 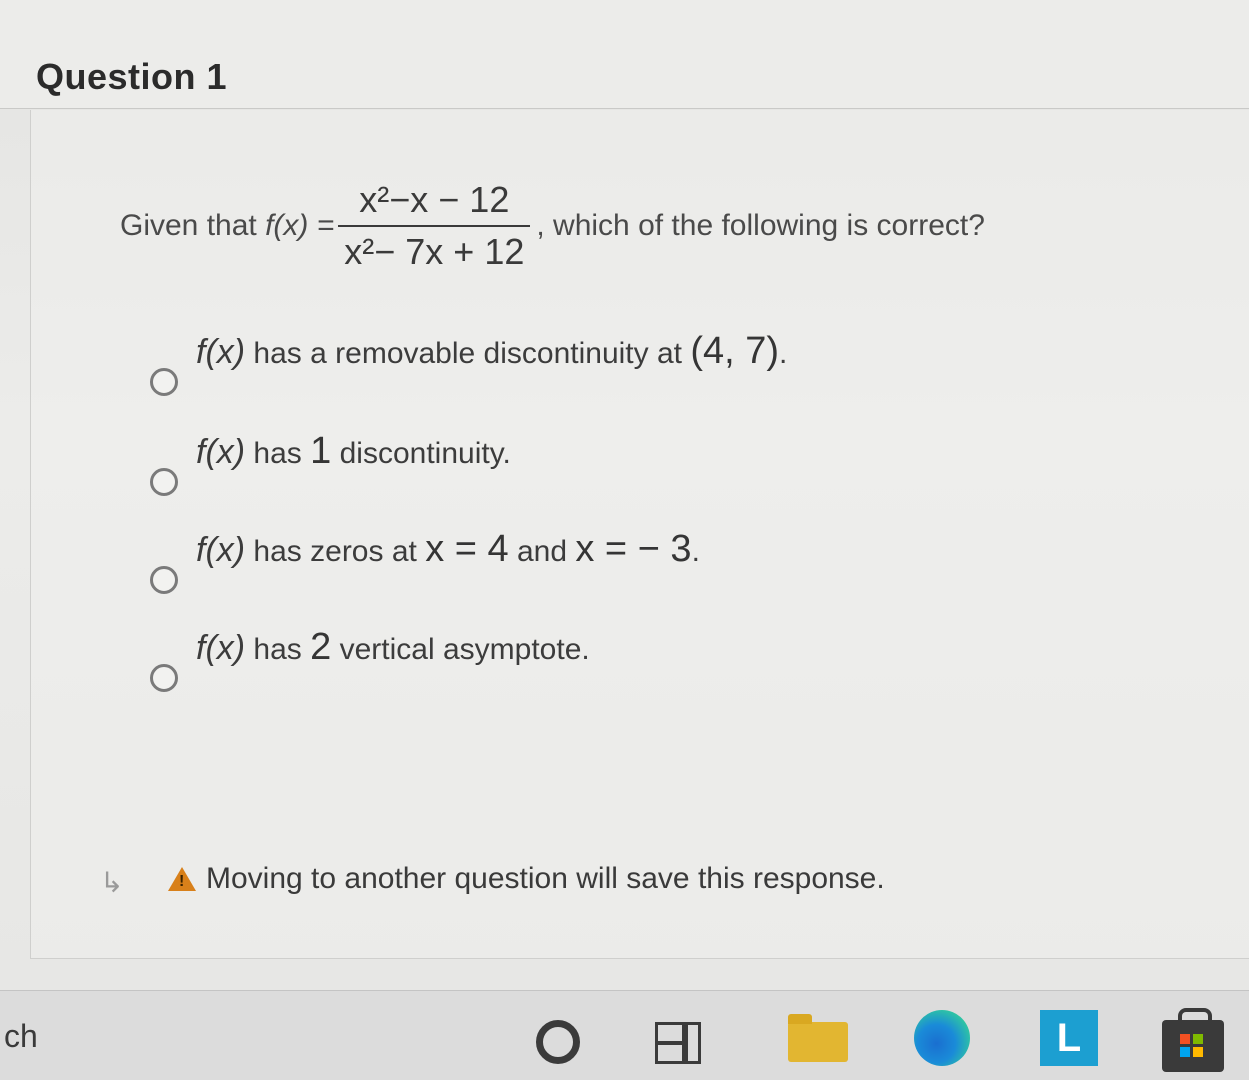 I want to click on option-label: f(x) has 1 discontinuity., so click(x=353, y=451).